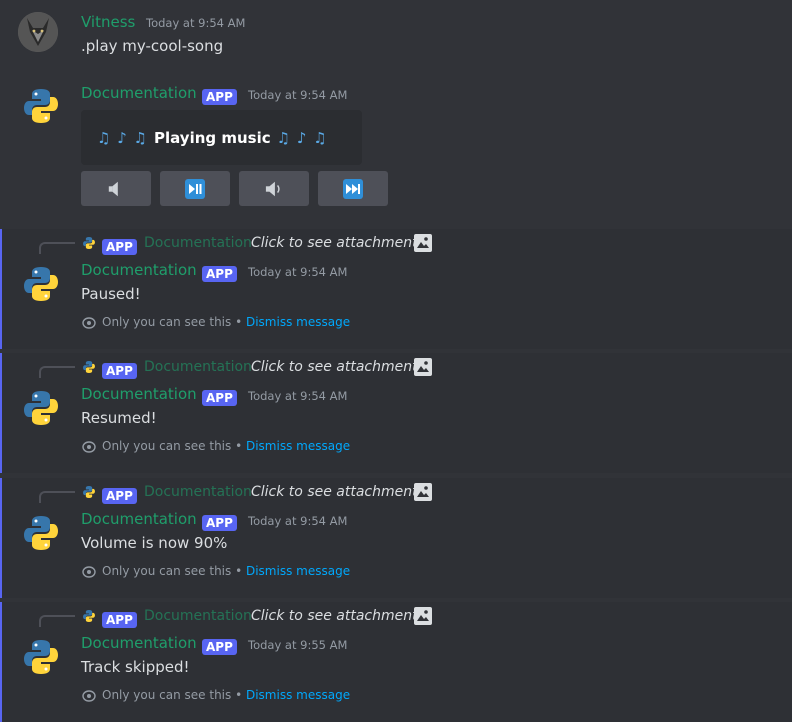  I want to click on user-avatar, so click(38, 32).